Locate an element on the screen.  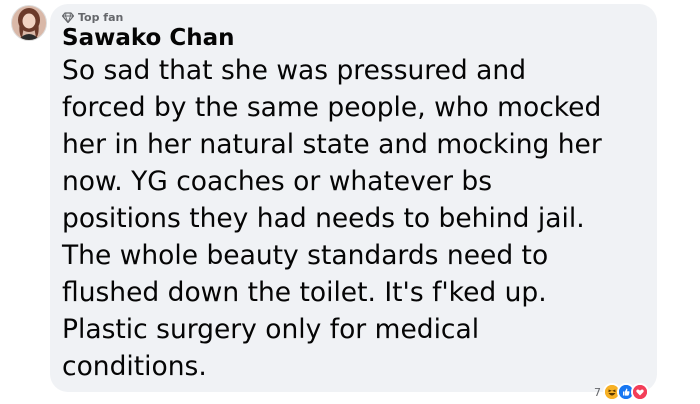
comment-text-line: So sad that she was pressured and is located at coordinates (294, 70).